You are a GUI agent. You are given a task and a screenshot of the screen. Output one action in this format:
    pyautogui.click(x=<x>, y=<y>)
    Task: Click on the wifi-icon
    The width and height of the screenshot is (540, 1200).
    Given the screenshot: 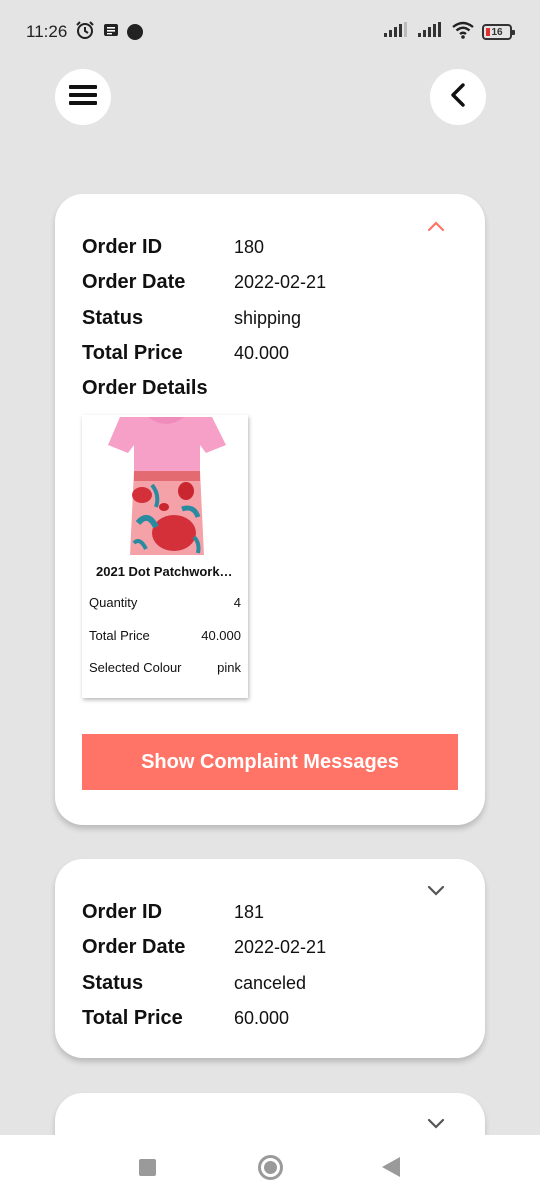 What is the action you would take?
    pyautogui.click(x=463, y=32)
    